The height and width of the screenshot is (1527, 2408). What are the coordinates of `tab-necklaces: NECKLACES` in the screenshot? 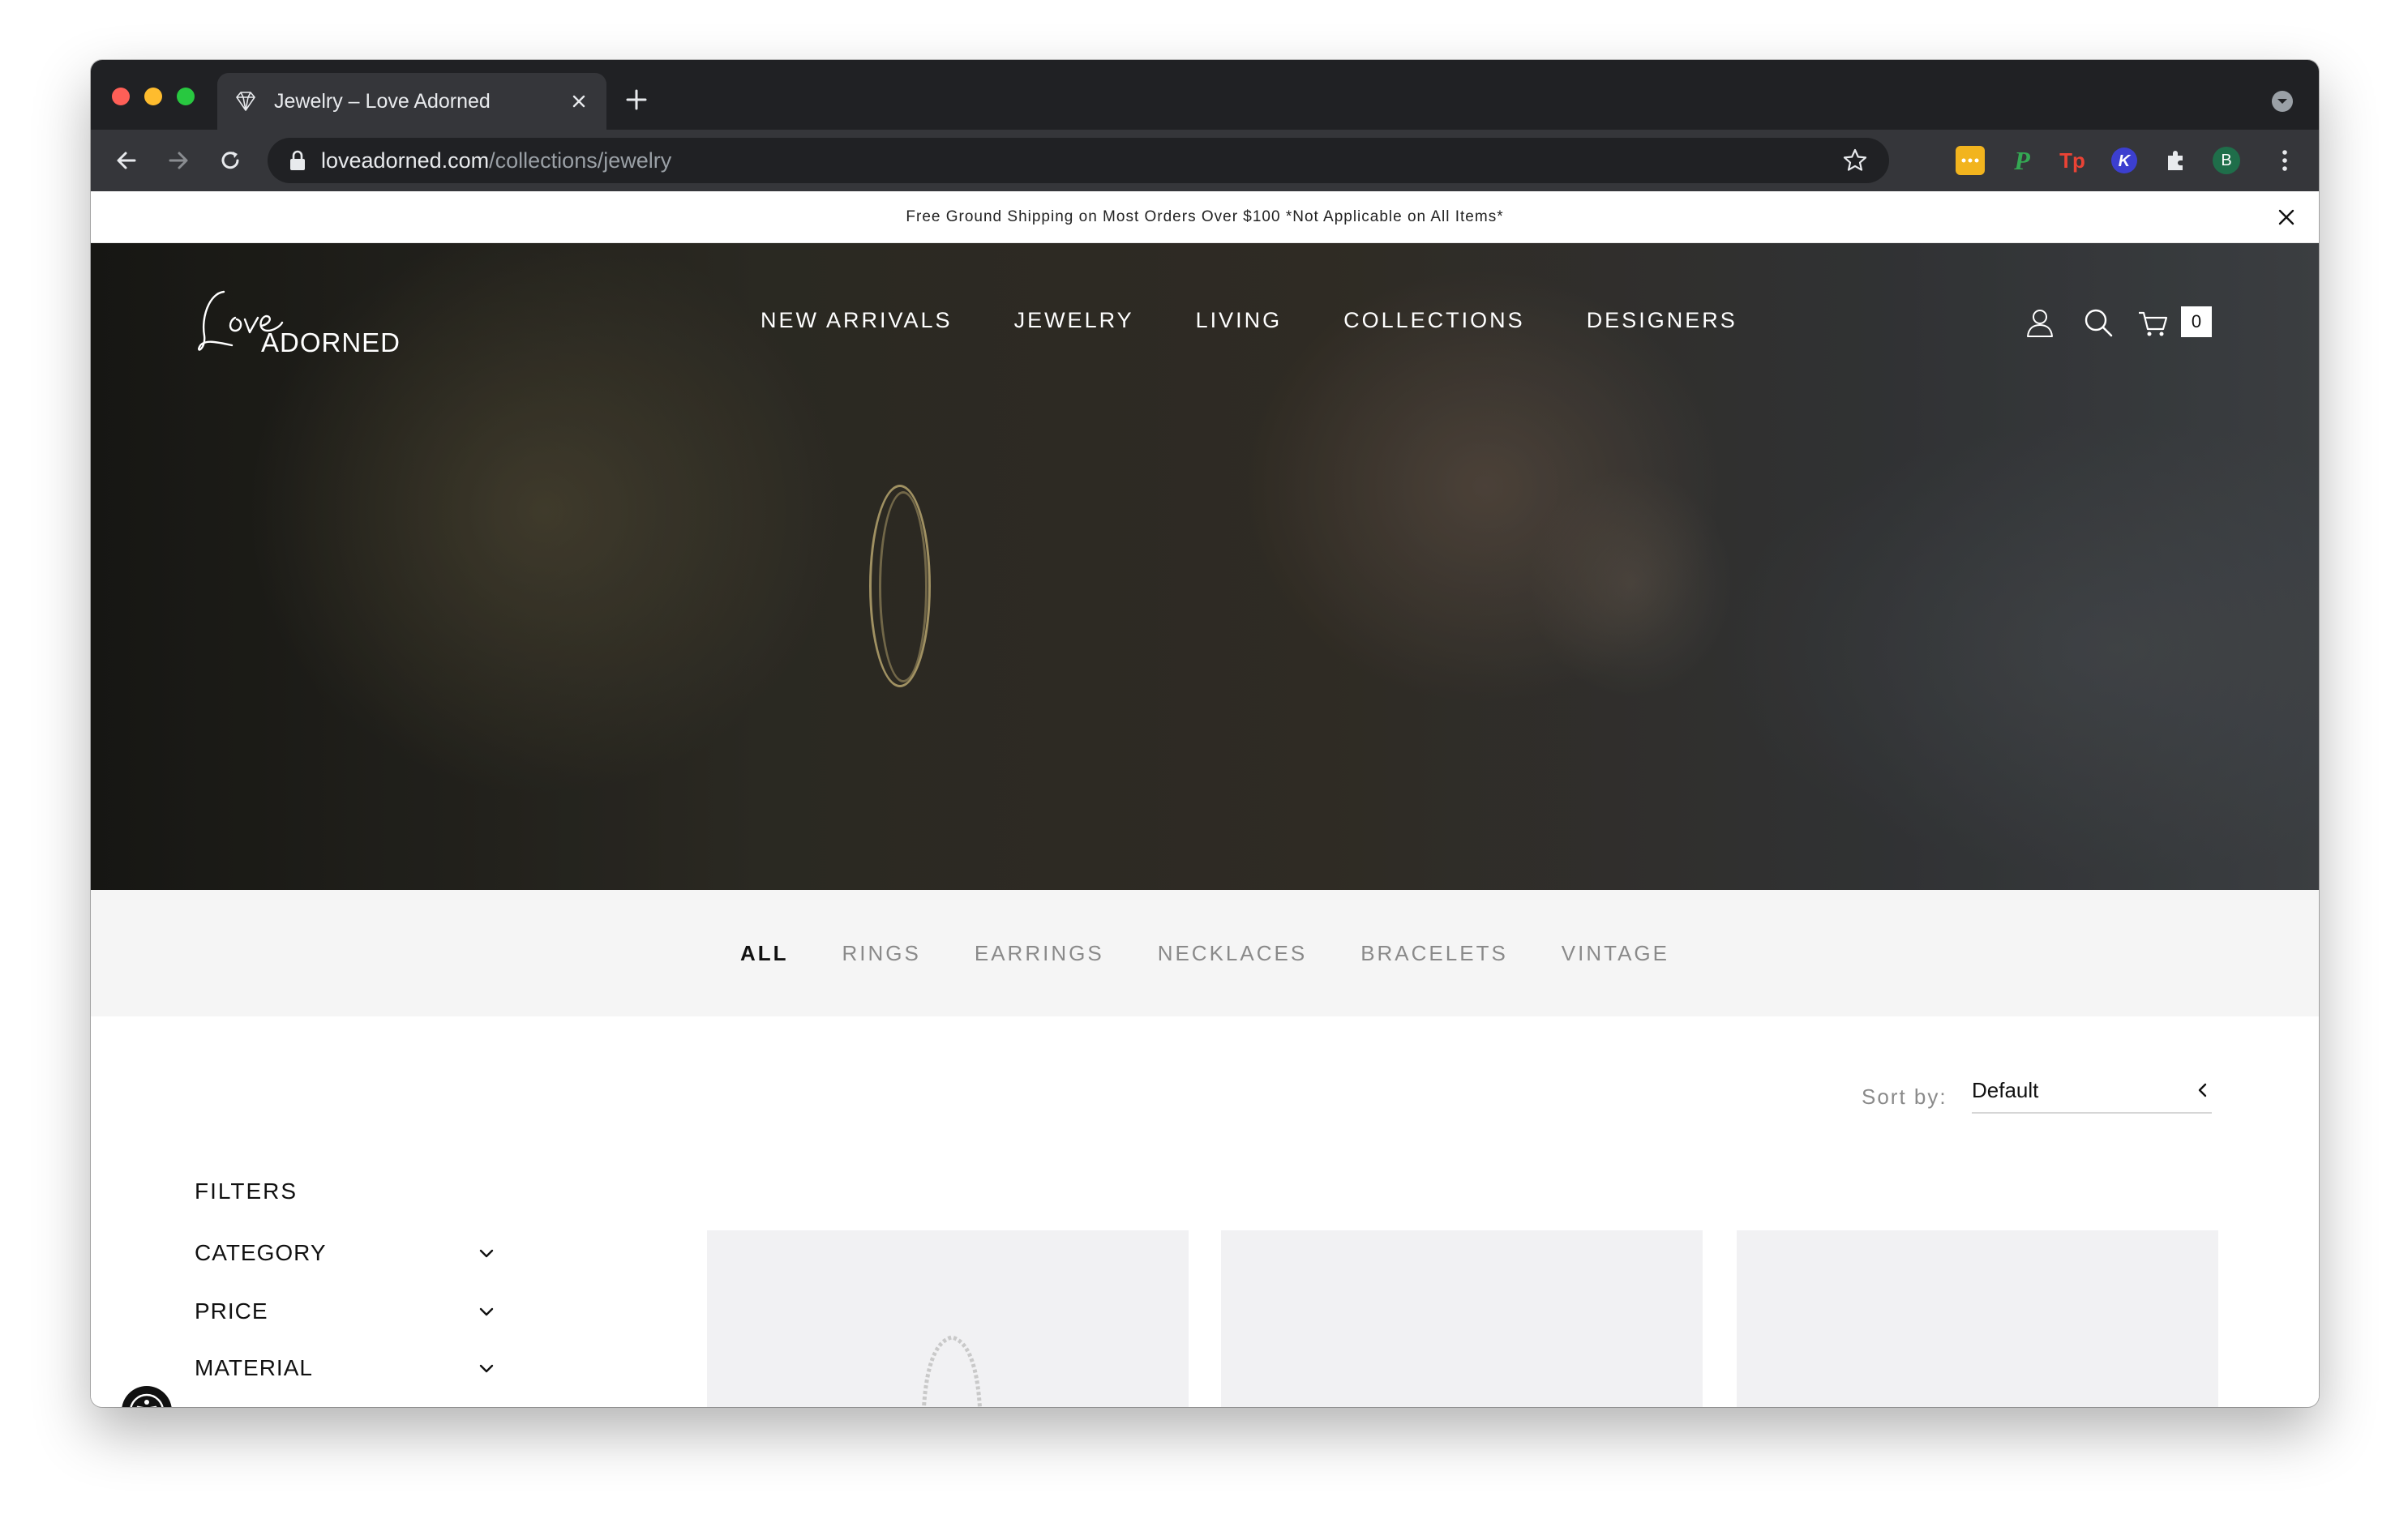 It's located at (1233, 954).